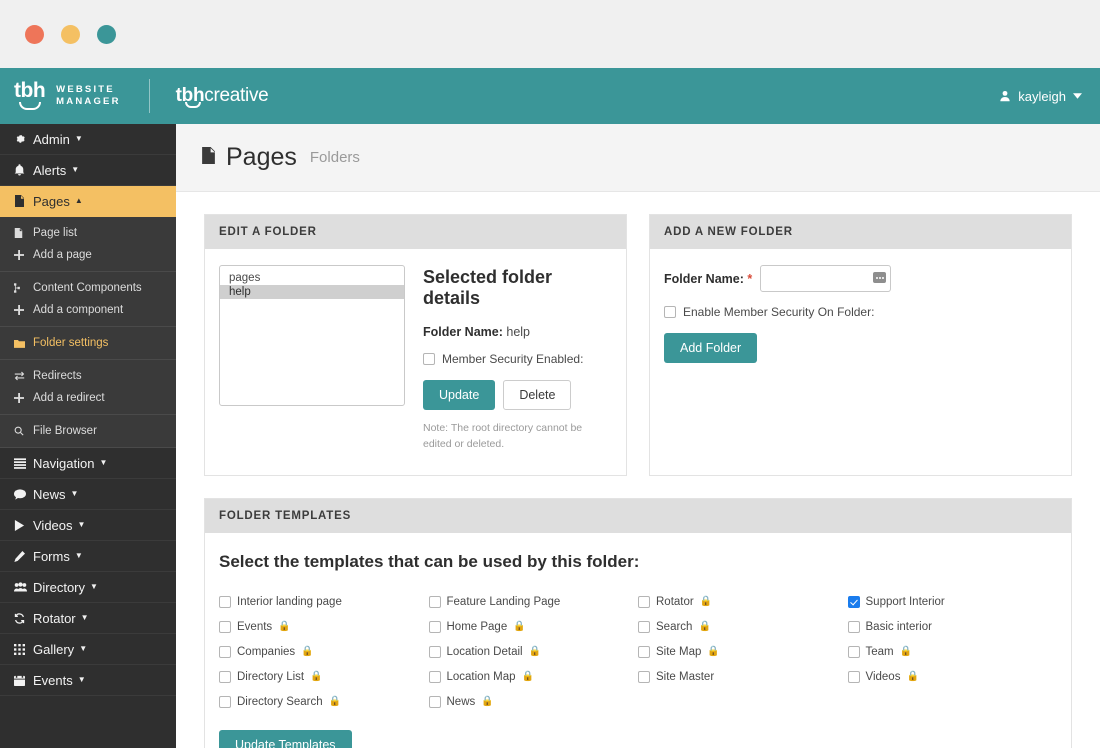 The height and width of the screenshot is (748, 1100). Describe the element at coordinates (324, 651) in the screenshot. I see `template-checkbox-item: Companies 🔒` at that location.